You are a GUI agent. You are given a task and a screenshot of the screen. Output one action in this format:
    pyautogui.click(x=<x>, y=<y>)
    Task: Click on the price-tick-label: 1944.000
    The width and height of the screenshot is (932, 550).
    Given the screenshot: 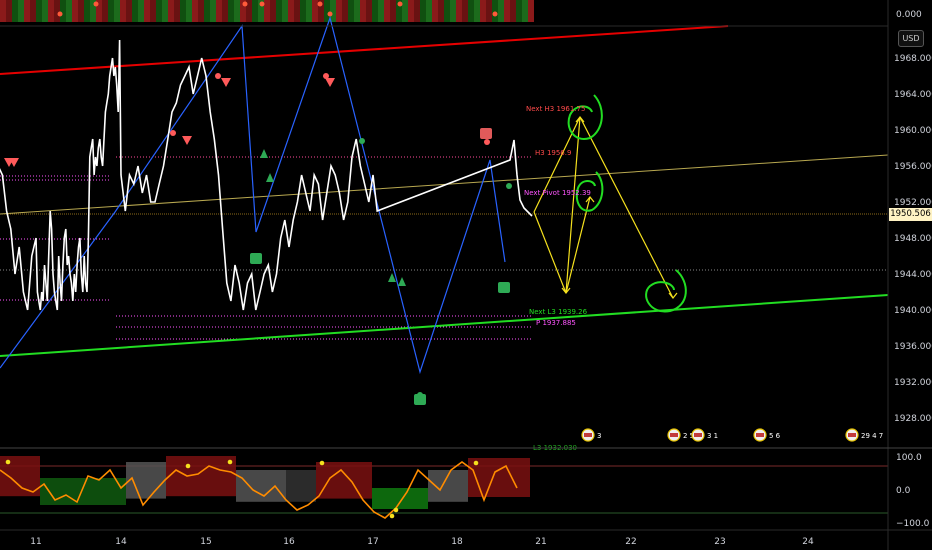 What is the action you would take?
    pyautogui.click(x=913, y=275)
    